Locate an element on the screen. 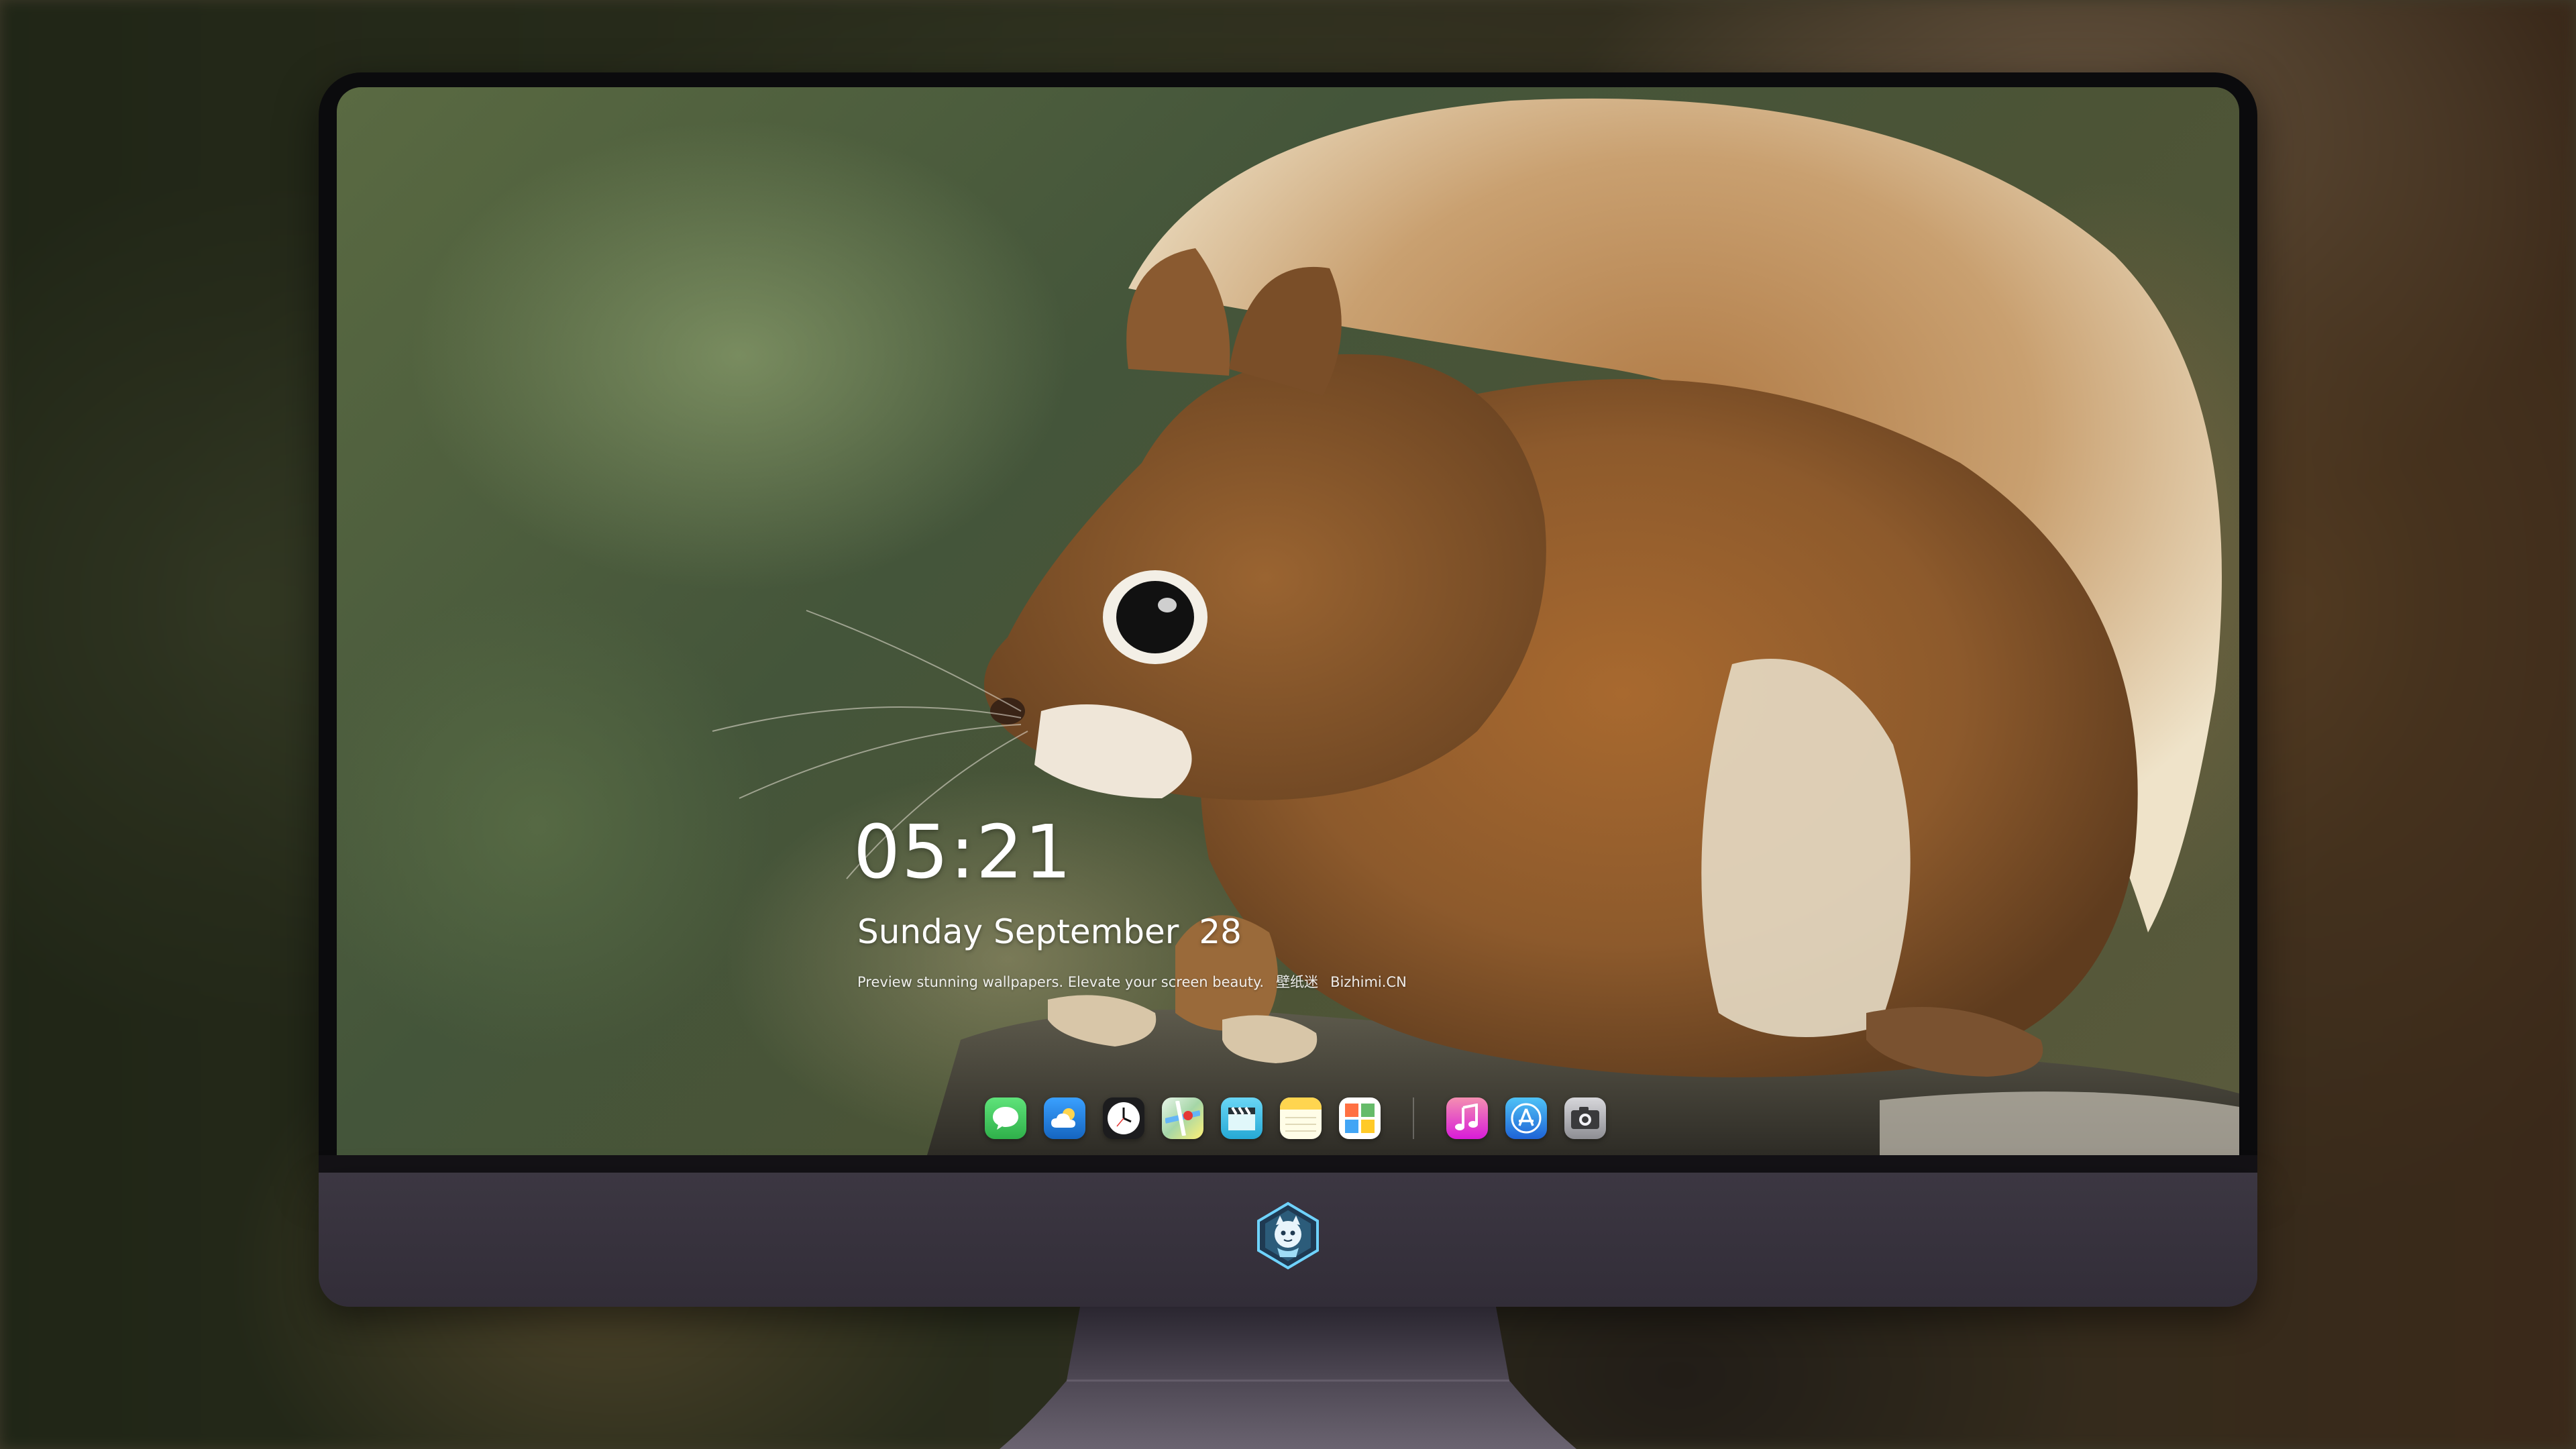  dock-item-photos is located at coordinates (1360, 1118).